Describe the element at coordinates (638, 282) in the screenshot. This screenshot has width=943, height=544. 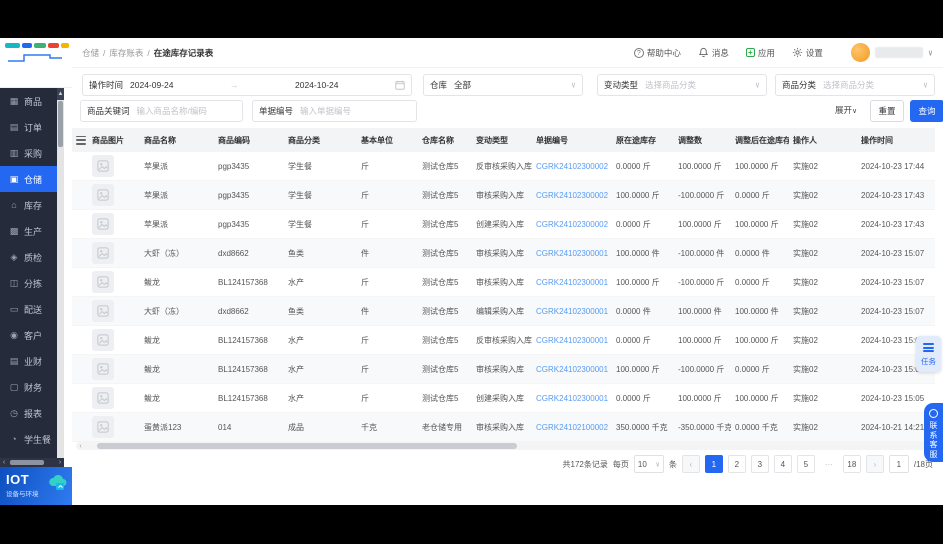
I see `cell-before: 100.0000 斤` at that location.